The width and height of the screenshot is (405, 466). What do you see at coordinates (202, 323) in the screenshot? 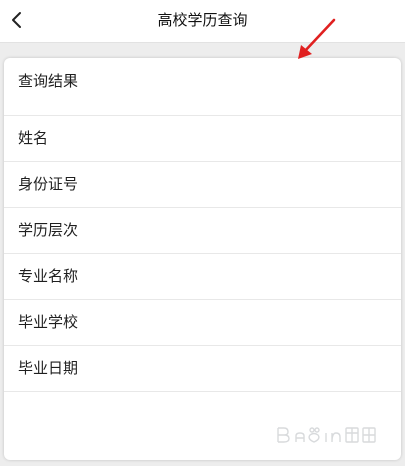
I see `list-item-school: 毕业学校` at bounding box center [202, 323].